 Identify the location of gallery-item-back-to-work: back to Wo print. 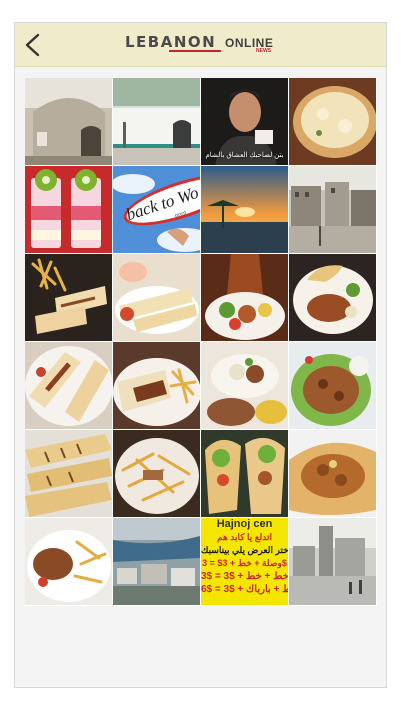
(156, 209).